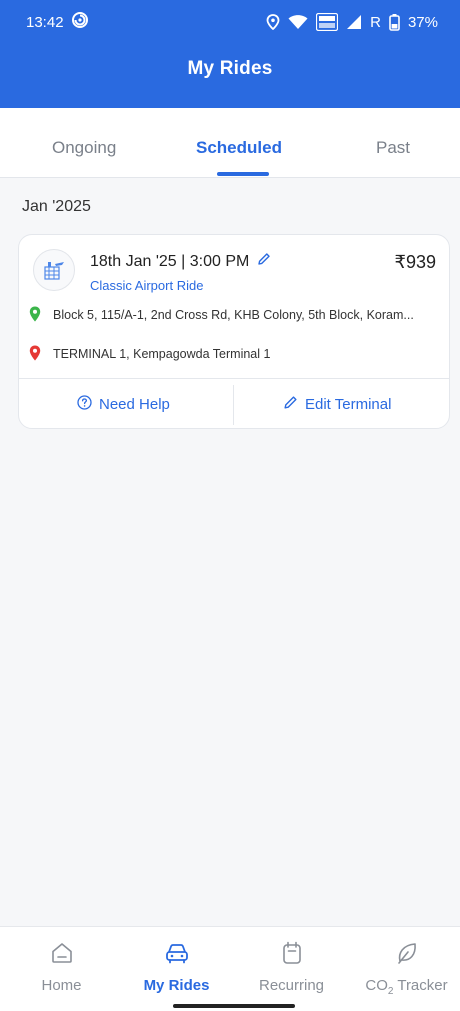  What do you see at coordinates (290, 404) in the screenshot?
I see `pencil-icon` at bounding box center [290, 404].